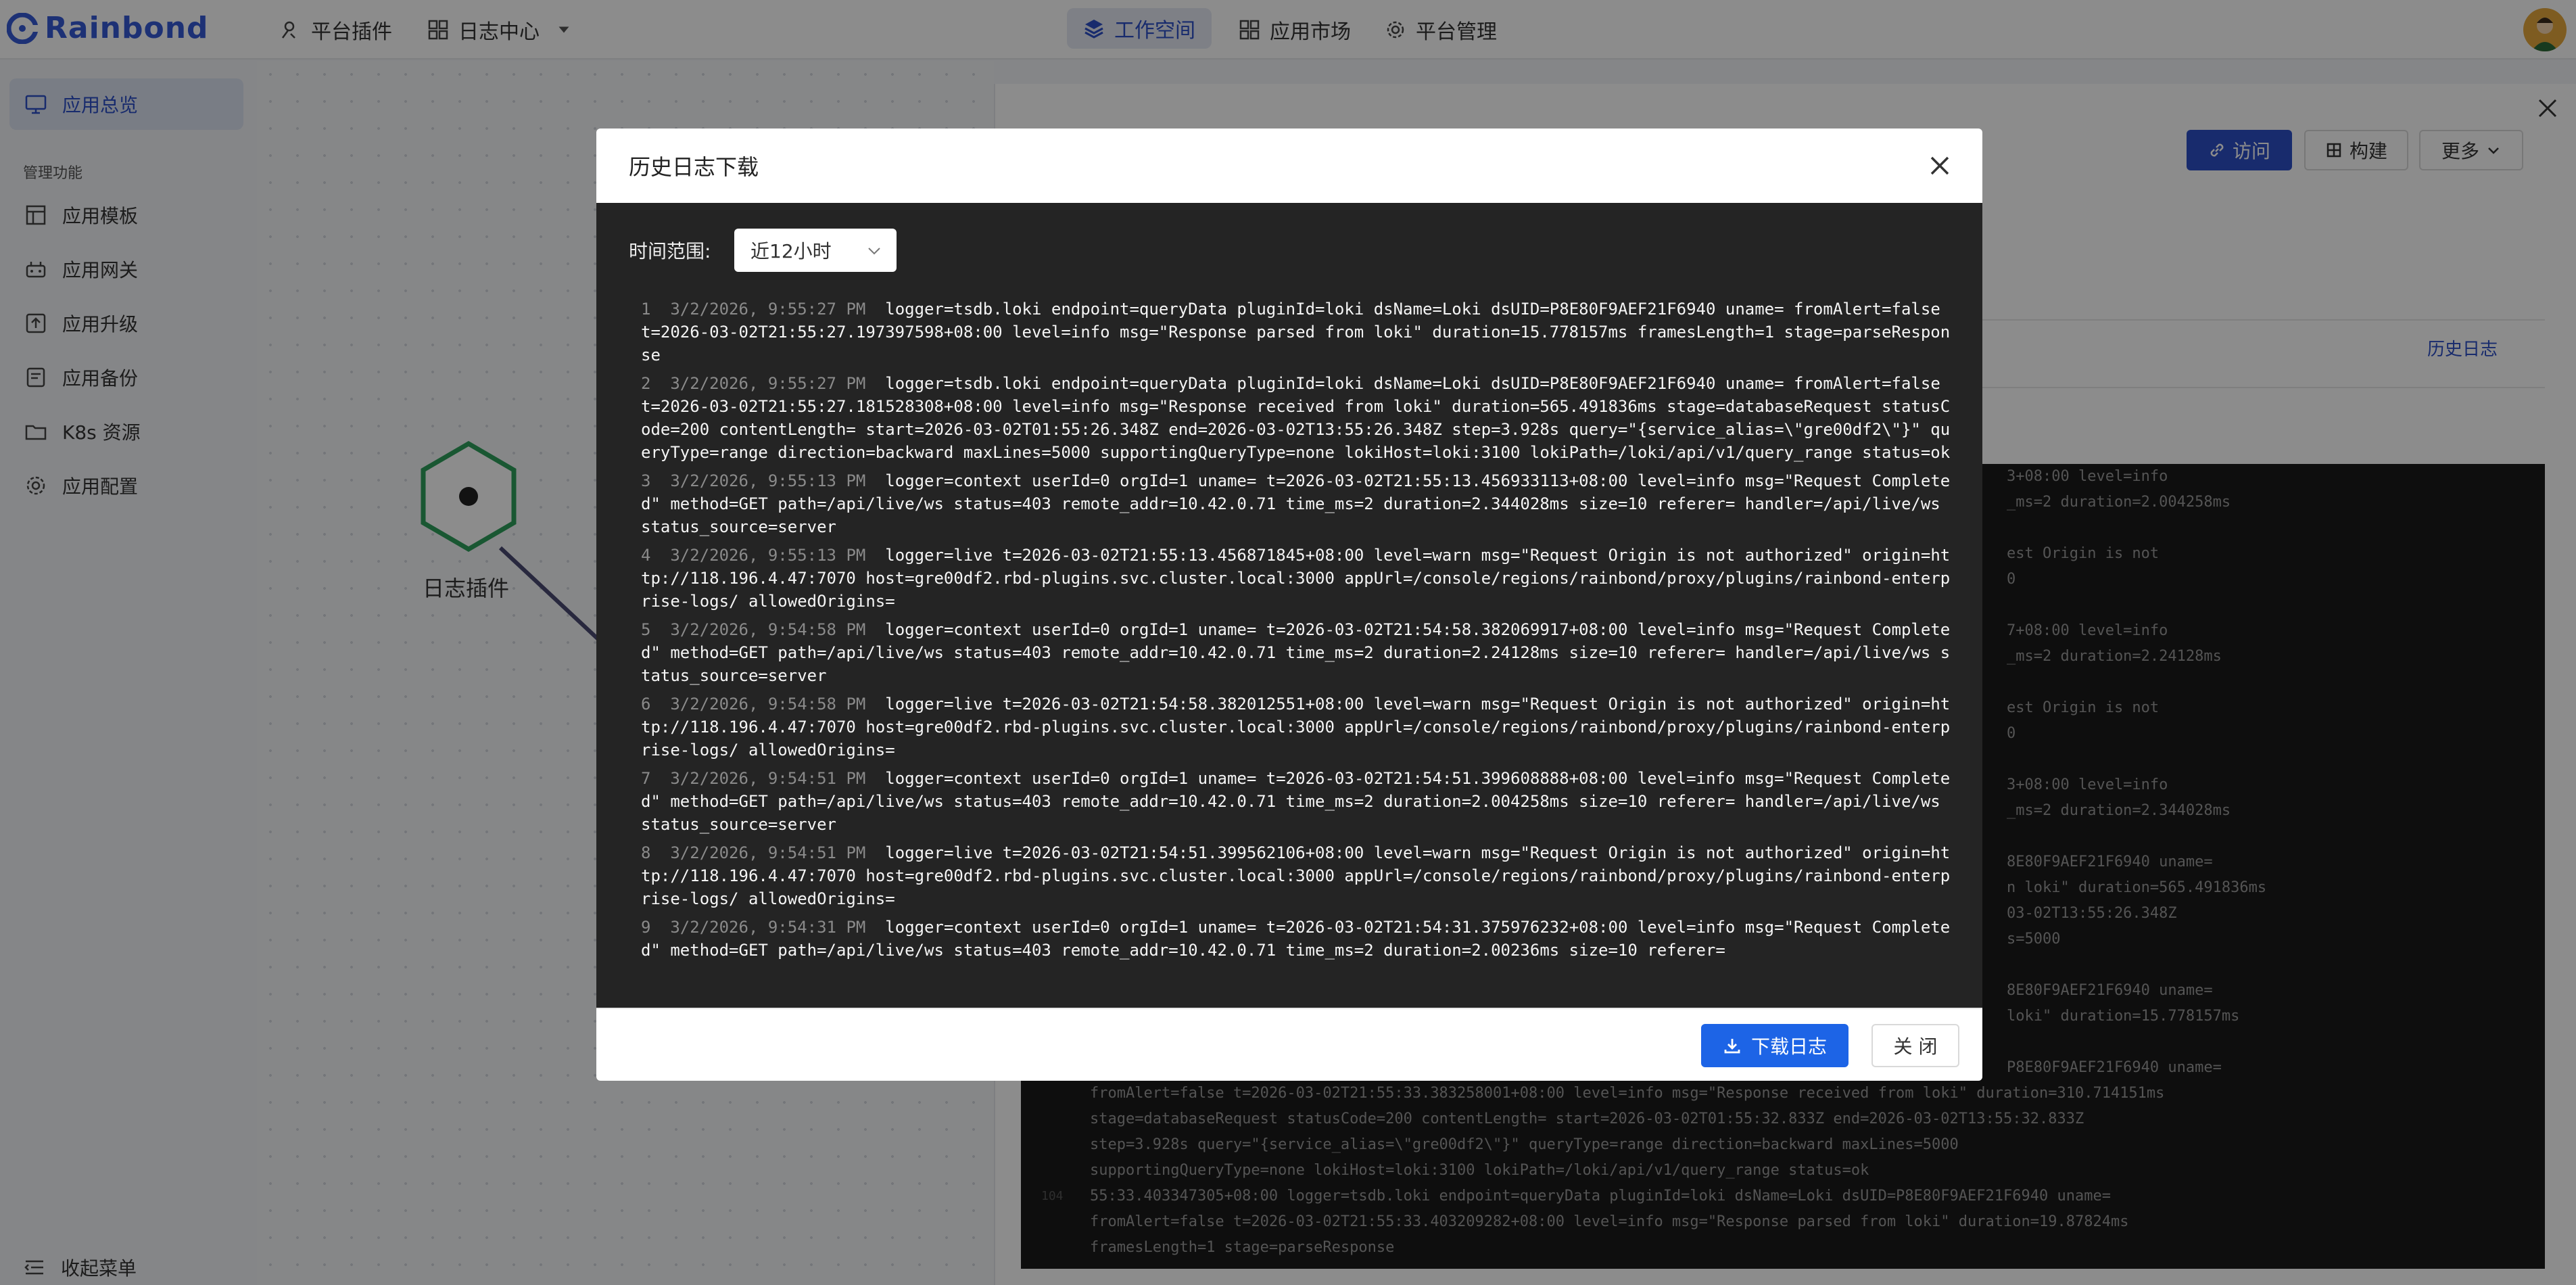 This screenshot has height=1285, width=2576. What do you see at coordinates (1289, 1044) in the screenshot?
I see `dialog-footer: 下载日志 关 闭` at bounding box center [1289, 1044].